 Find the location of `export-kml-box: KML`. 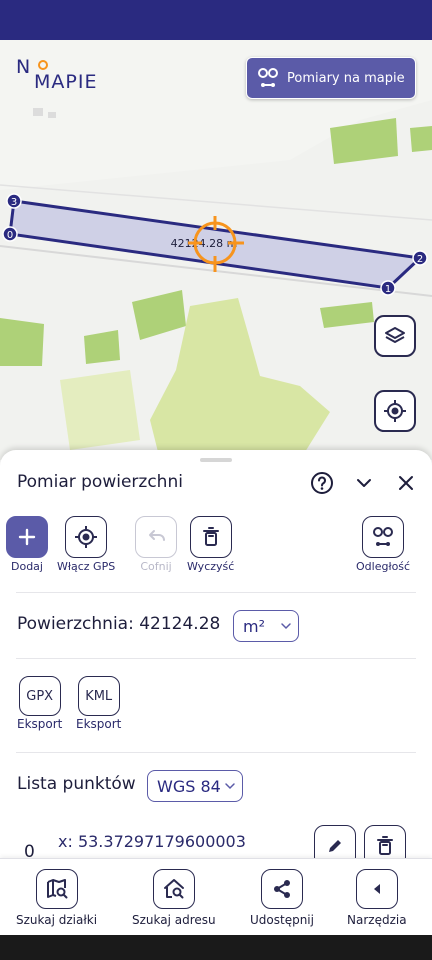

export-kml-box: KML is located at coordinates (98, 696).